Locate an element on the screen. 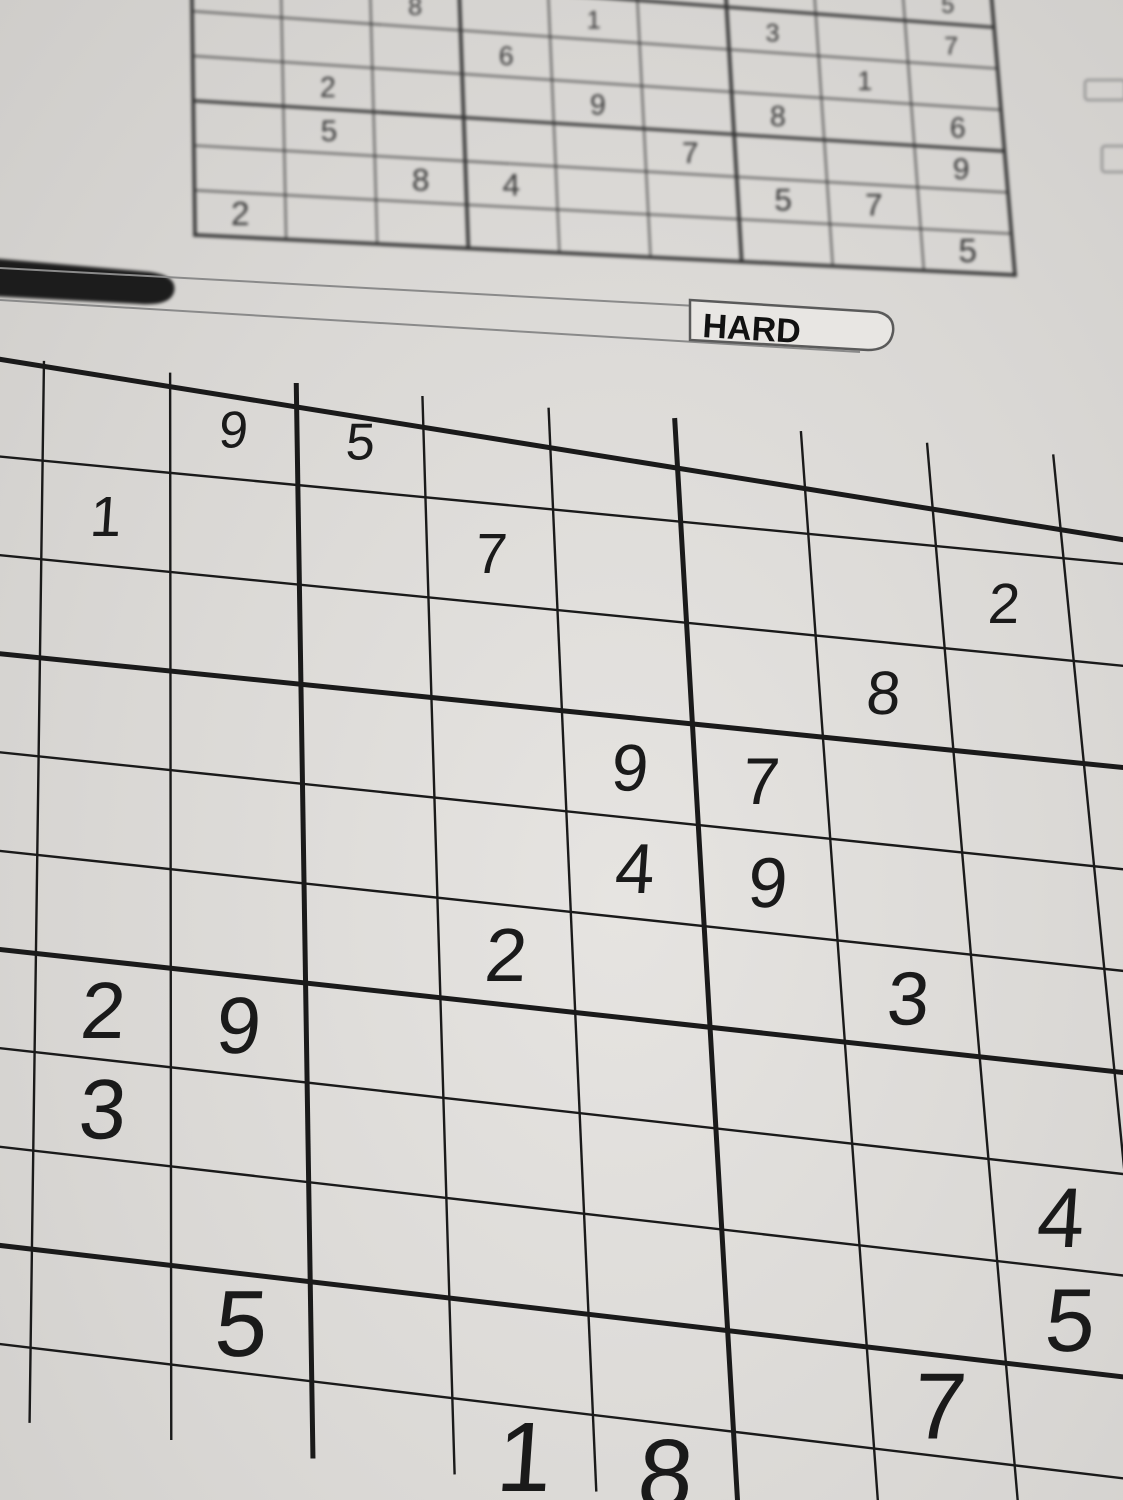 The image size is (1123, 1500). previous-level-badge is located at coordinates (87, 281).